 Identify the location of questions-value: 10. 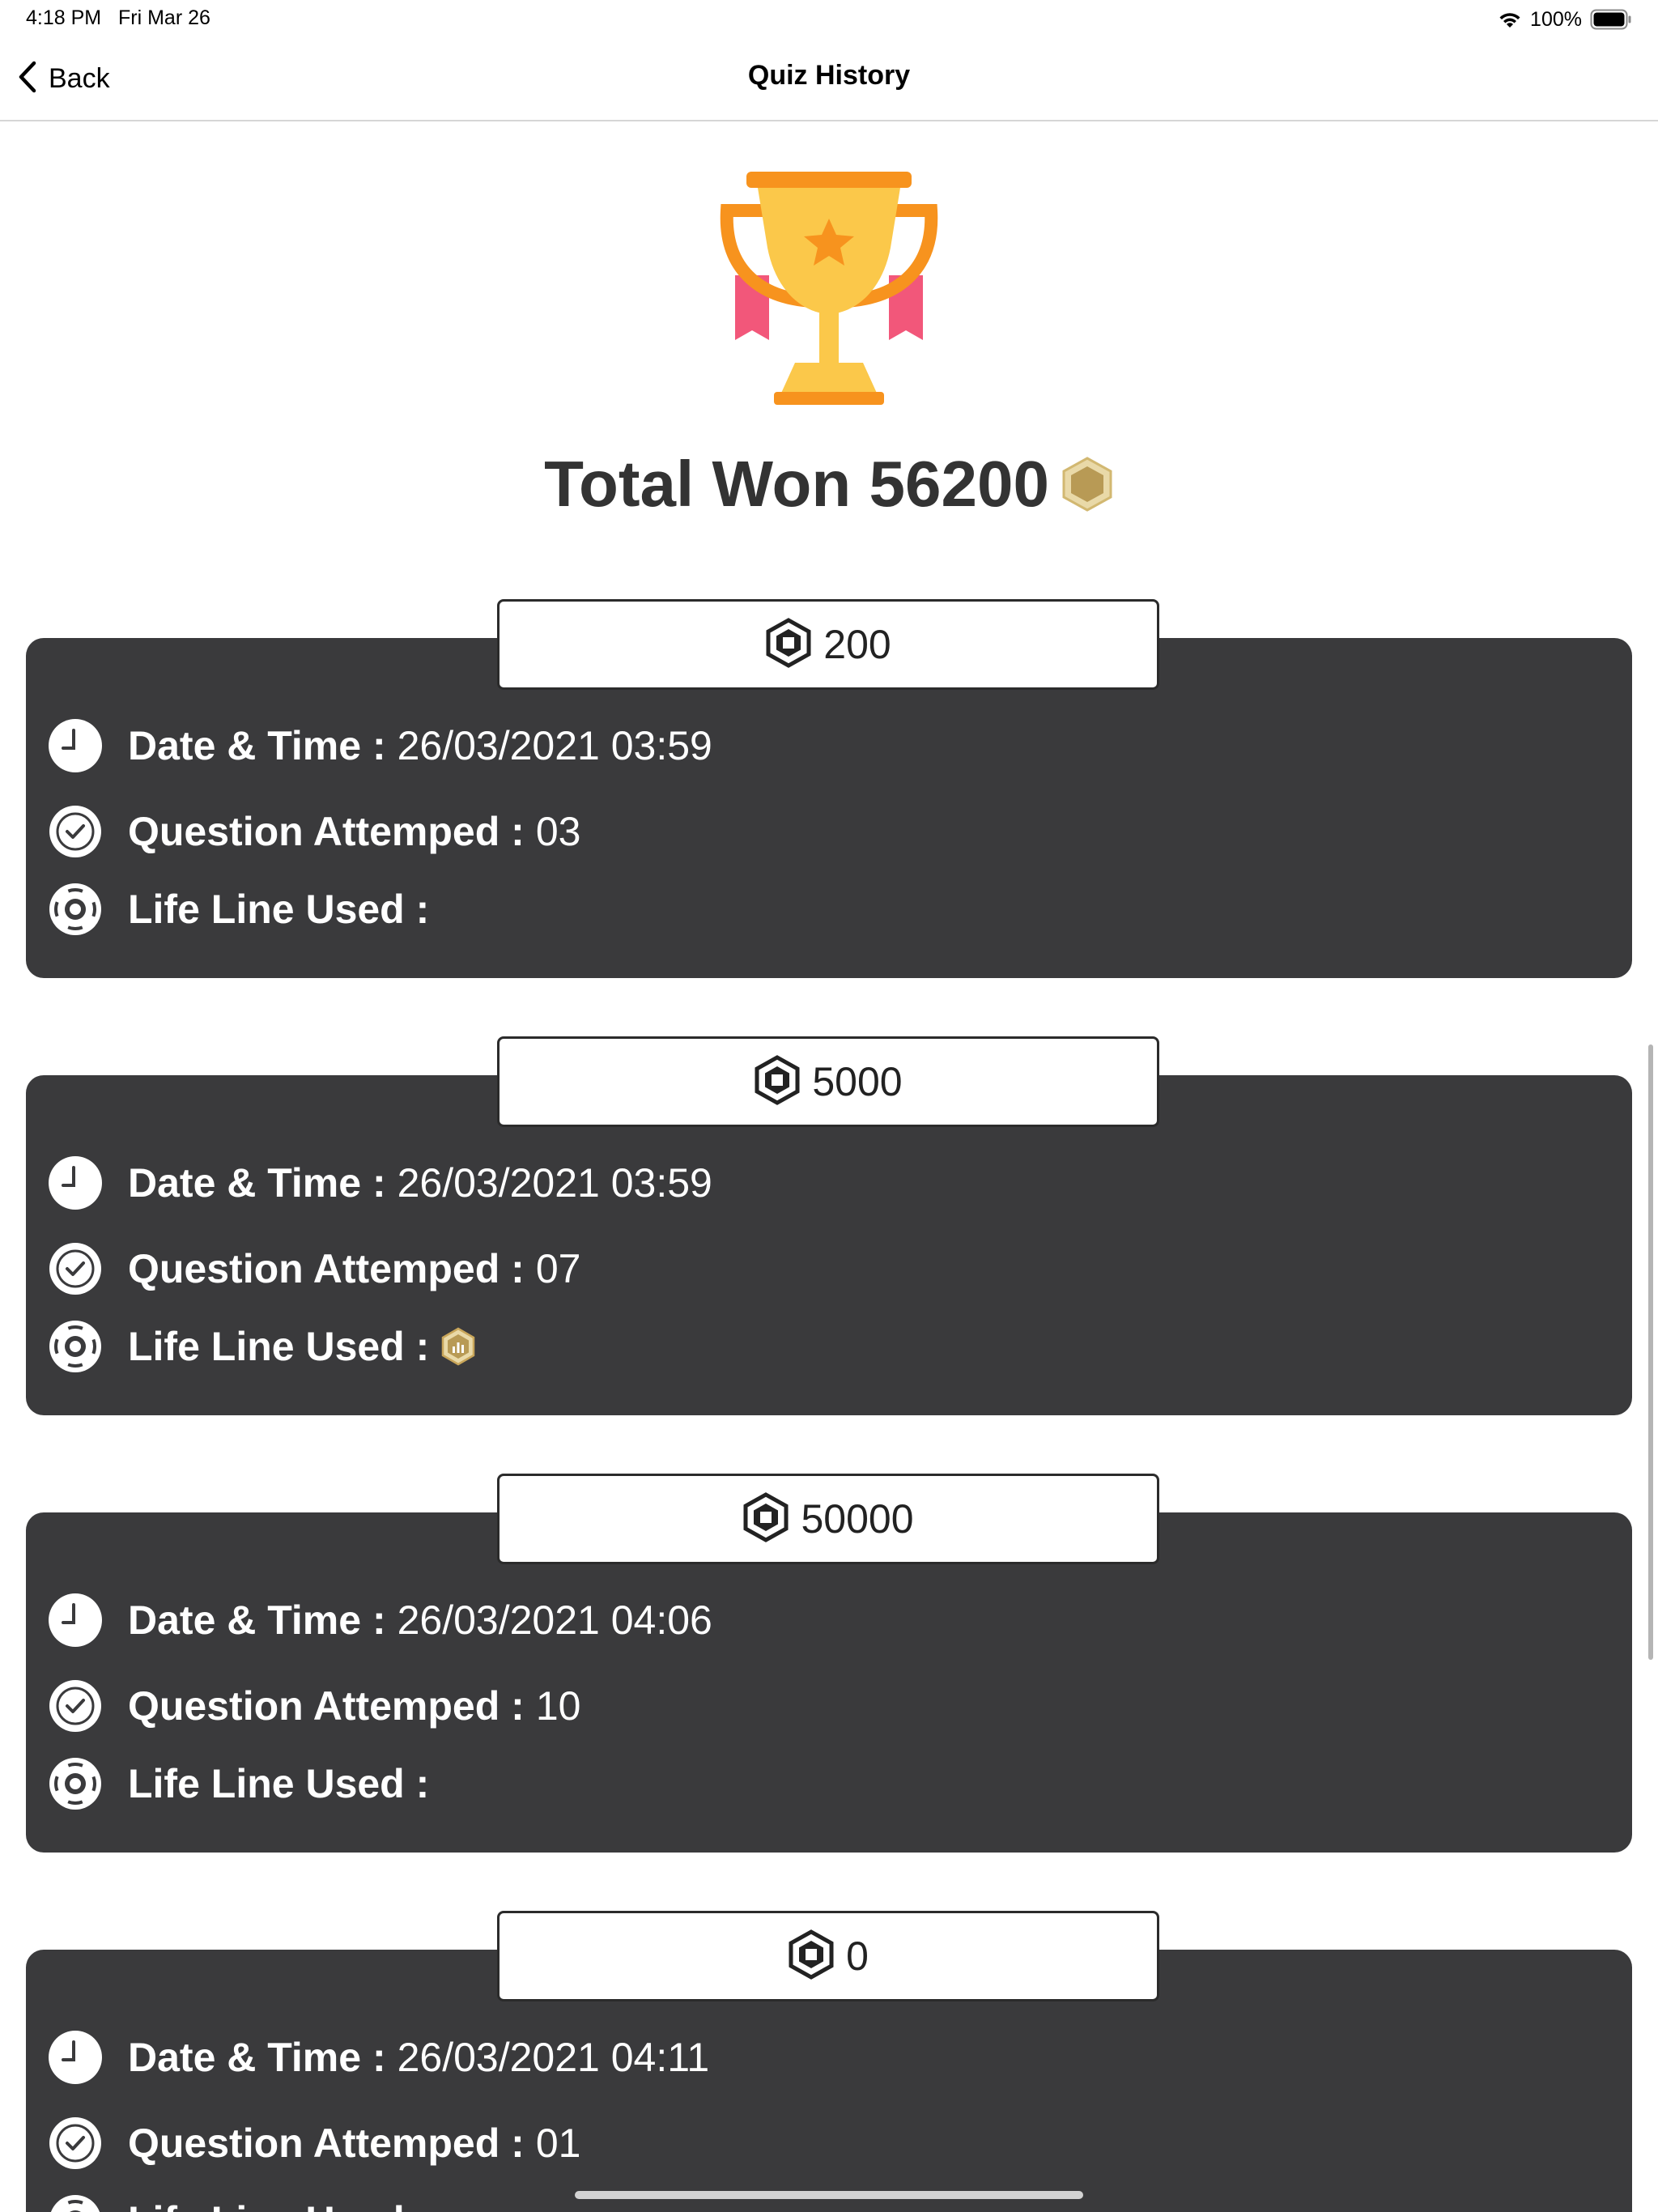
(558, 1706).